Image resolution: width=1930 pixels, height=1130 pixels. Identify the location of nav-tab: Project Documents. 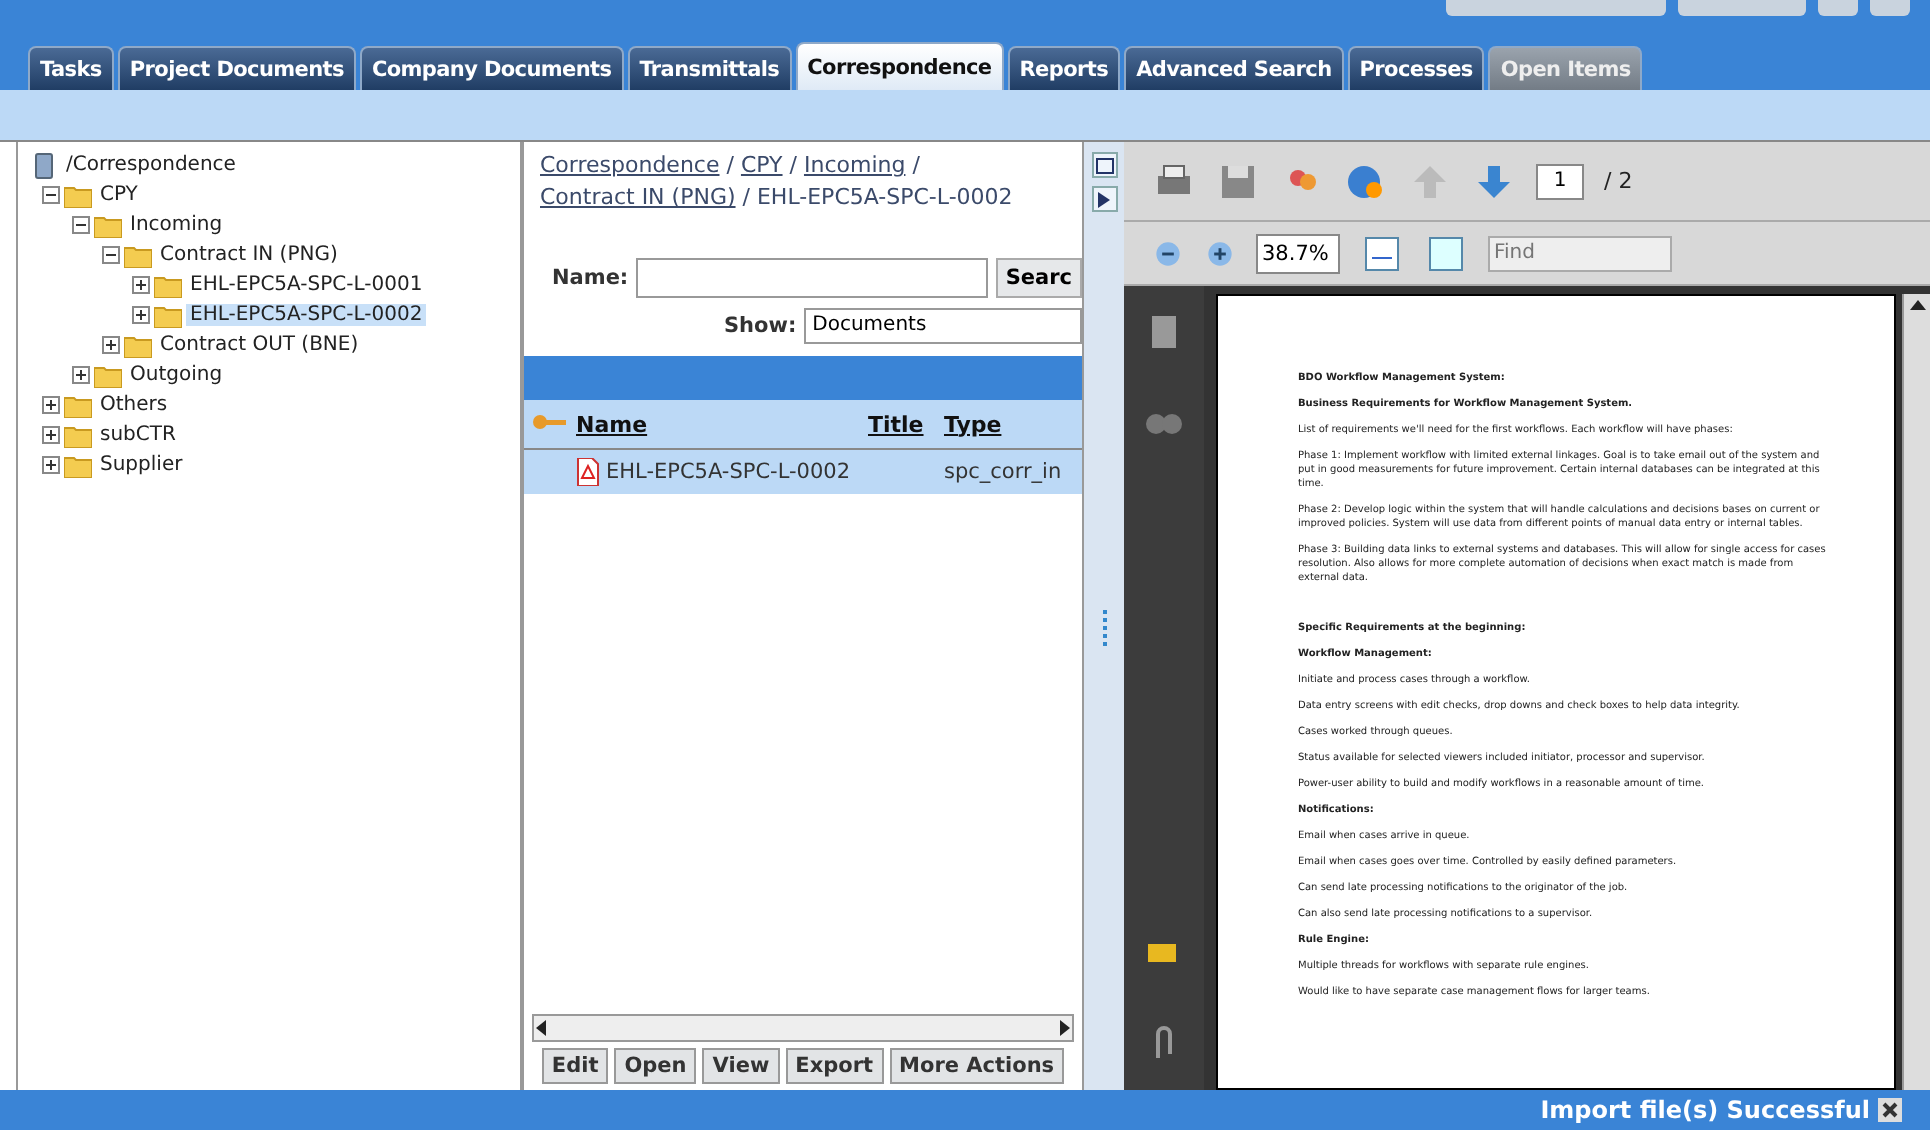
(236, 68).